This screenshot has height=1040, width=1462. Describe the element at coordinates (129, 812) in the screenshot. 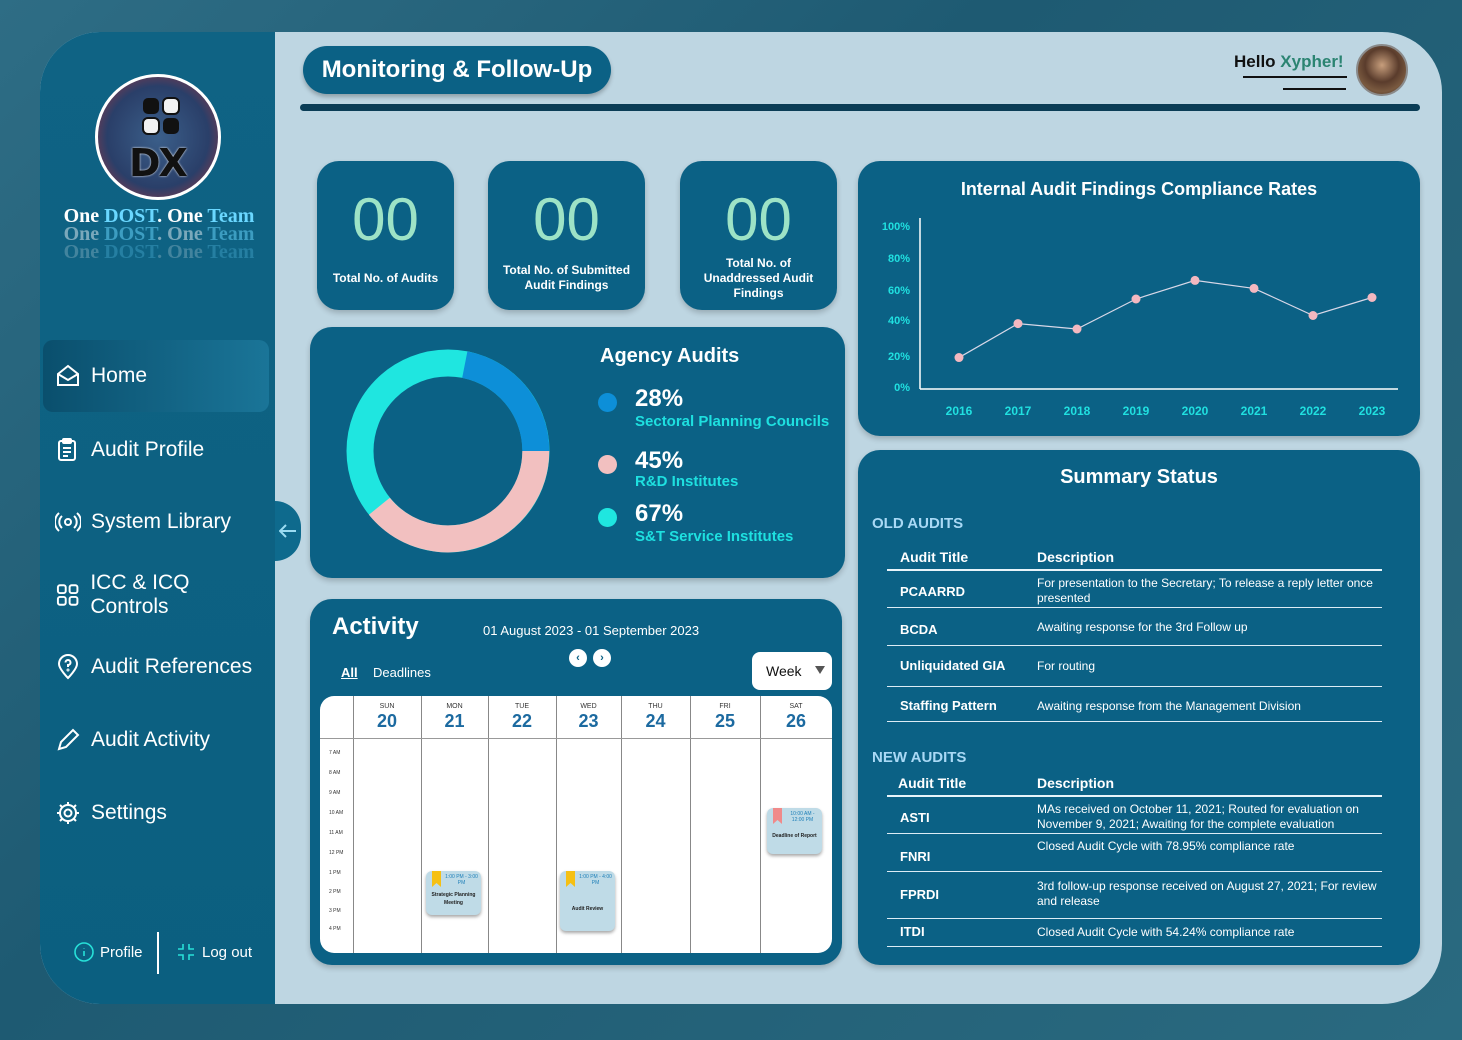

I see `sidebar-item-label: Settings` at that location.